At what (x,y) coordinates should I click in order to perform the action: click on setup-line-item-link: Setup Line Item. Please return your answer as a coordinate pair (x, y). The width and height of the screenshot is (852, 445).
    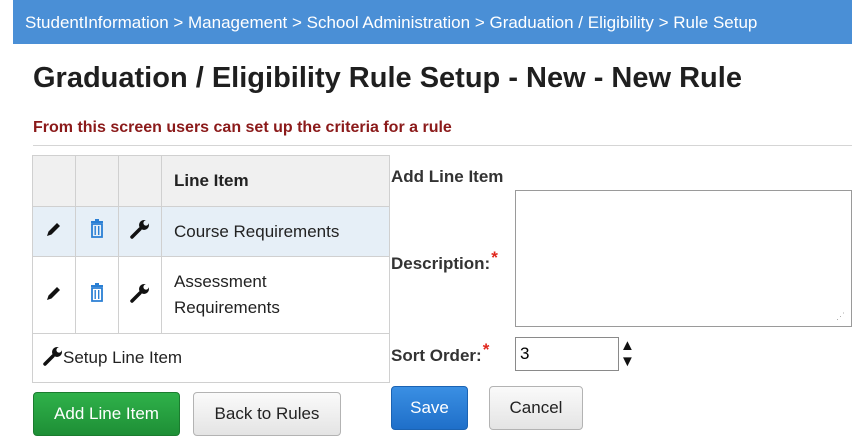
    Looking at the image, I should click on (211, 358).